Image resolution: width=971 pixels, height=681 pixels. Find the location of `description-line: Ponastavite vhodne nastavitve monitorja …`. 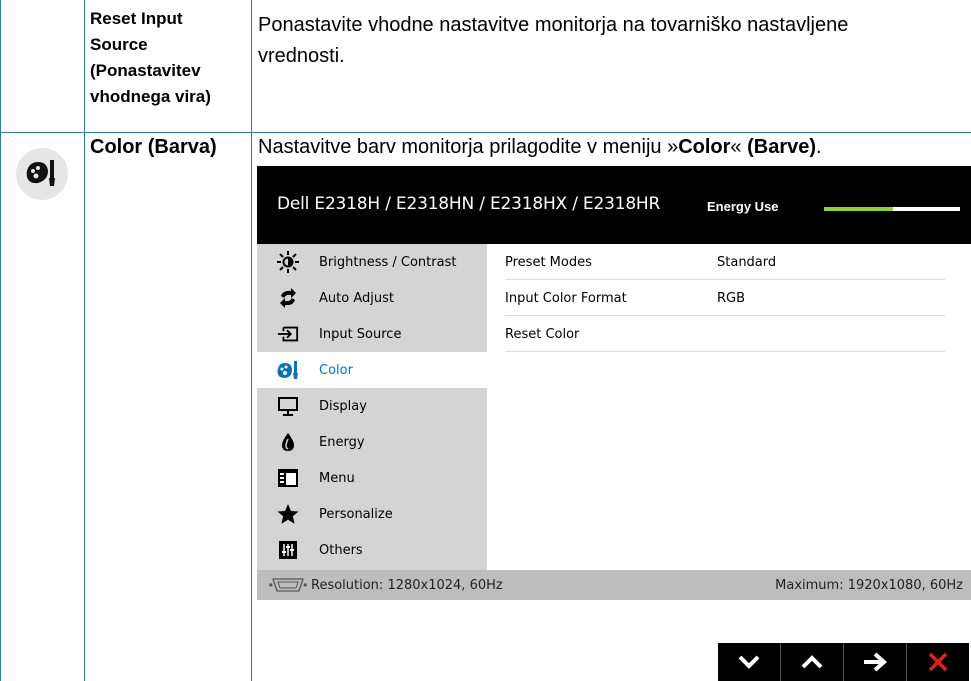

description-line: Ponastavite vhodne nastavitve monitorja … is located at coordinates (553, 25).